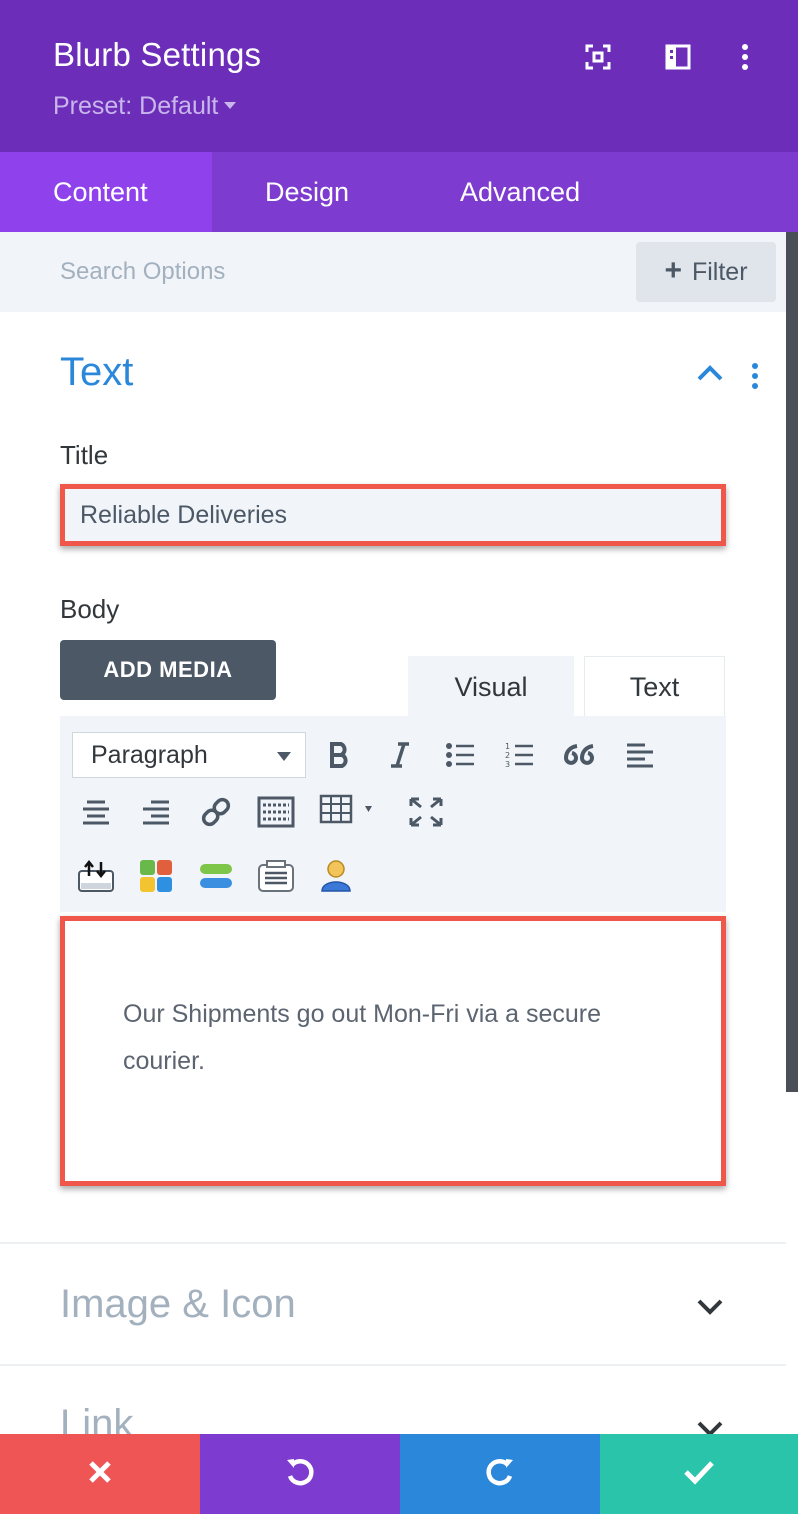 Image resolution: width=798 pixels, height=1514 pixels. What do you see at coordinates (96, 372) in the screenshot?
I see `section-title-text: Text` at bounding box center [96, 372].